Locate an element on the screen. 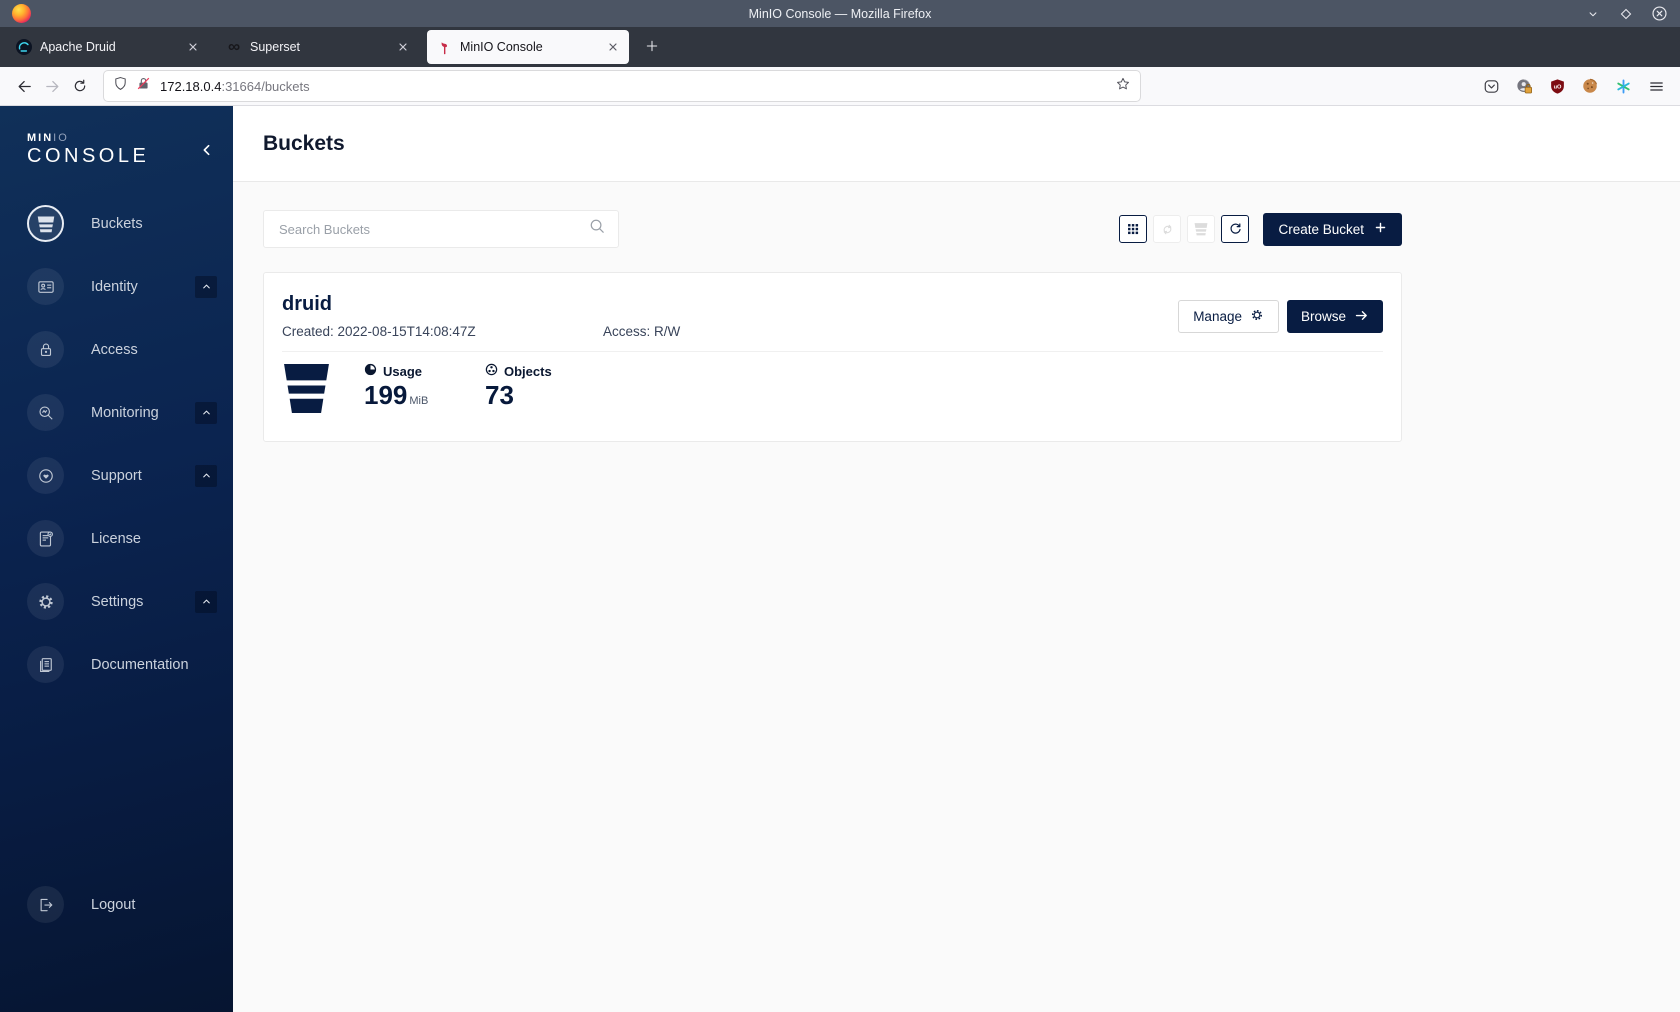 The width and height of the screenshot is (1680, 1012). svg-text: uO is located at coordinates (1557, 87).